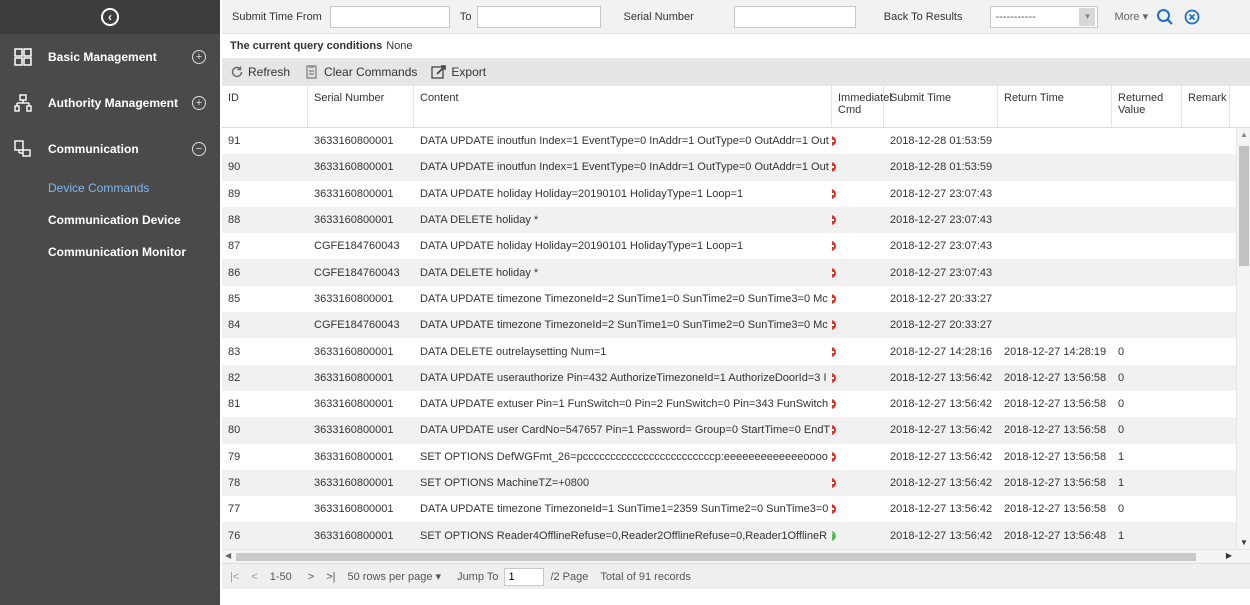 The height and width of the screenshot is (605, 1250). Describe the element at coordinates (234, 298) in the screenshot. I see `cell-id: 85` at that location.